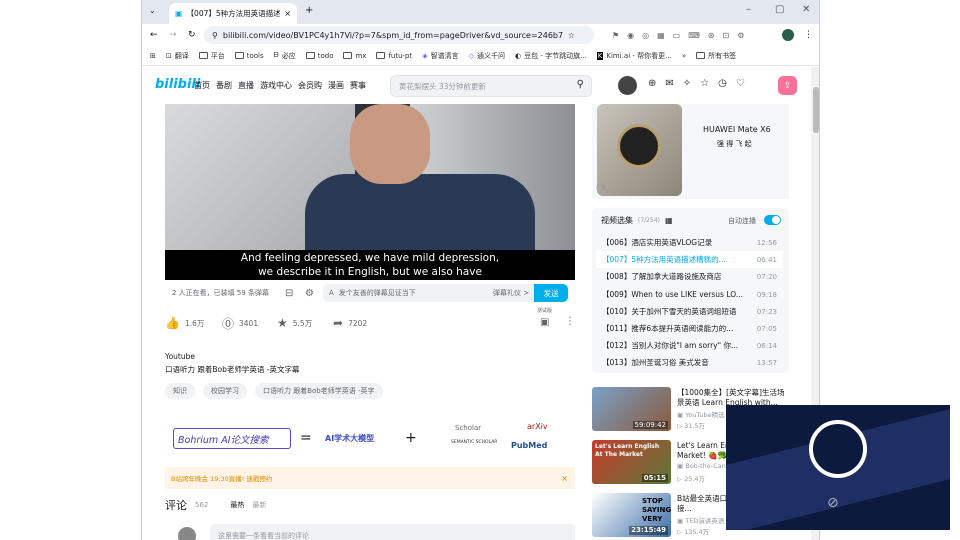  What do you see at coordinates (601, 188) in the screenshot?
I see `ad-label: 广告` at bounding box center [601, 188].